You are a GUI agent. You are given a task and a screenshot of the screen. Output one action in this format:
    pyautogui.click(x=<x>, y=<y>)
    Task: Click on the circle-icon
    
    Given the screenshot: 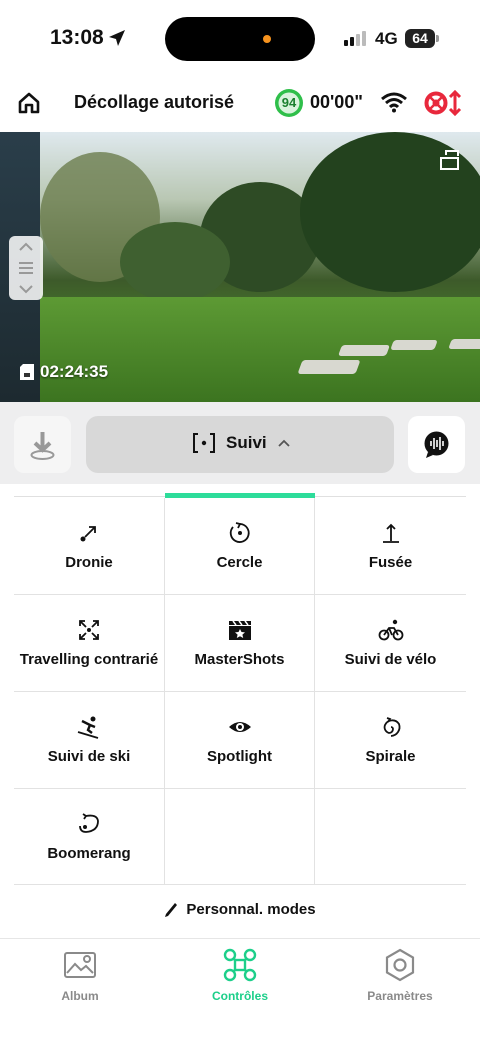 What is the action you would take?
    pyautogui.click(x=239, y=532)
    